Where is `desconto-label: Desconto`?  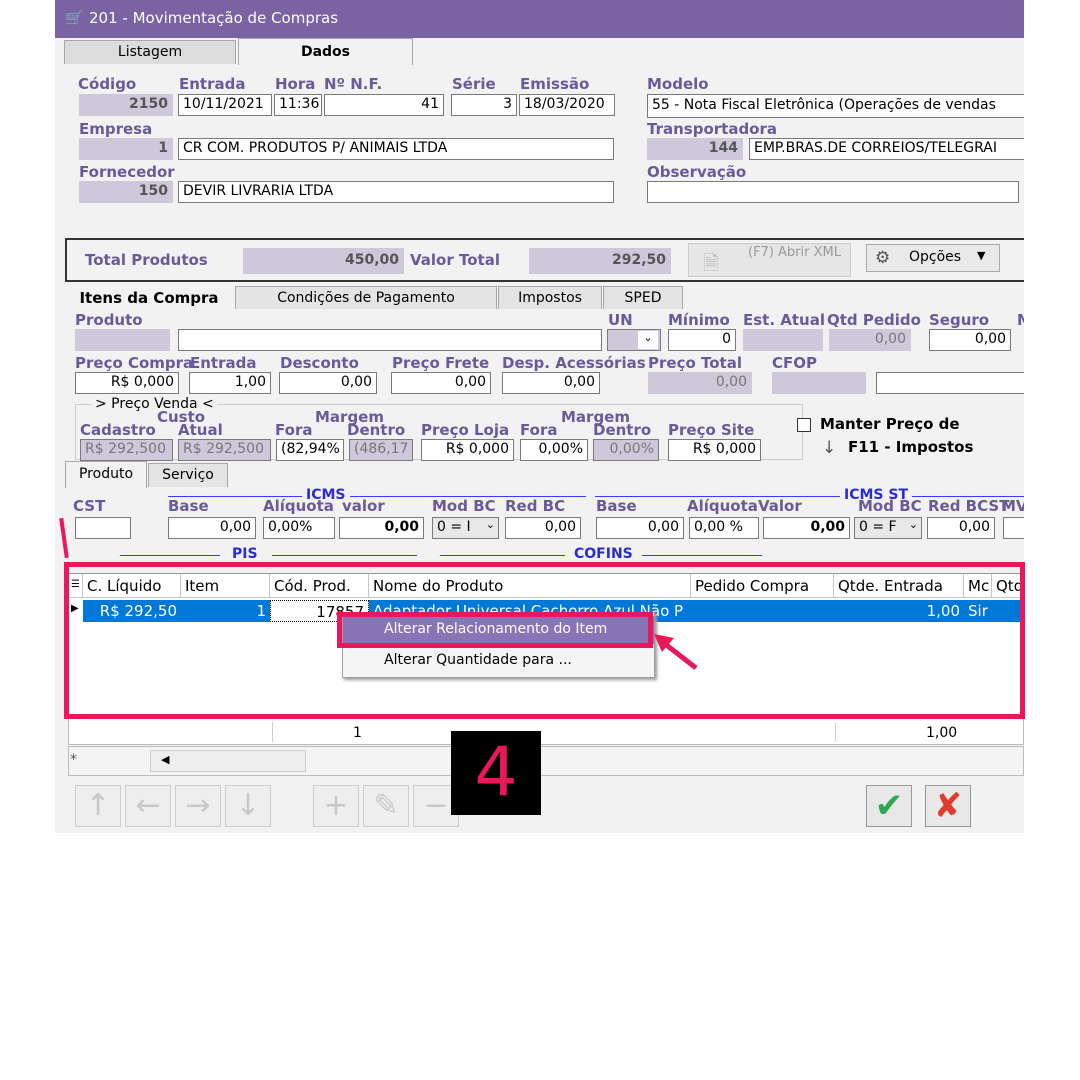 desconto-label: Desconto is located at coordinates (319, 363).